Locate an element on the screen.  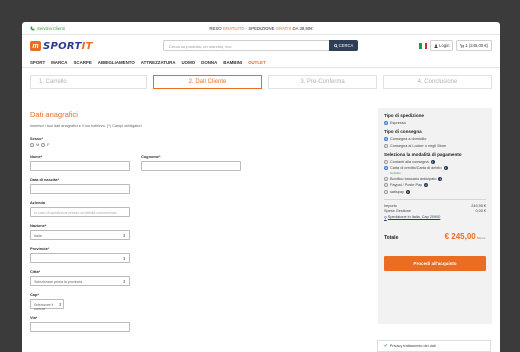
option-espresso: Espresso is located at coordinates (435, 123).